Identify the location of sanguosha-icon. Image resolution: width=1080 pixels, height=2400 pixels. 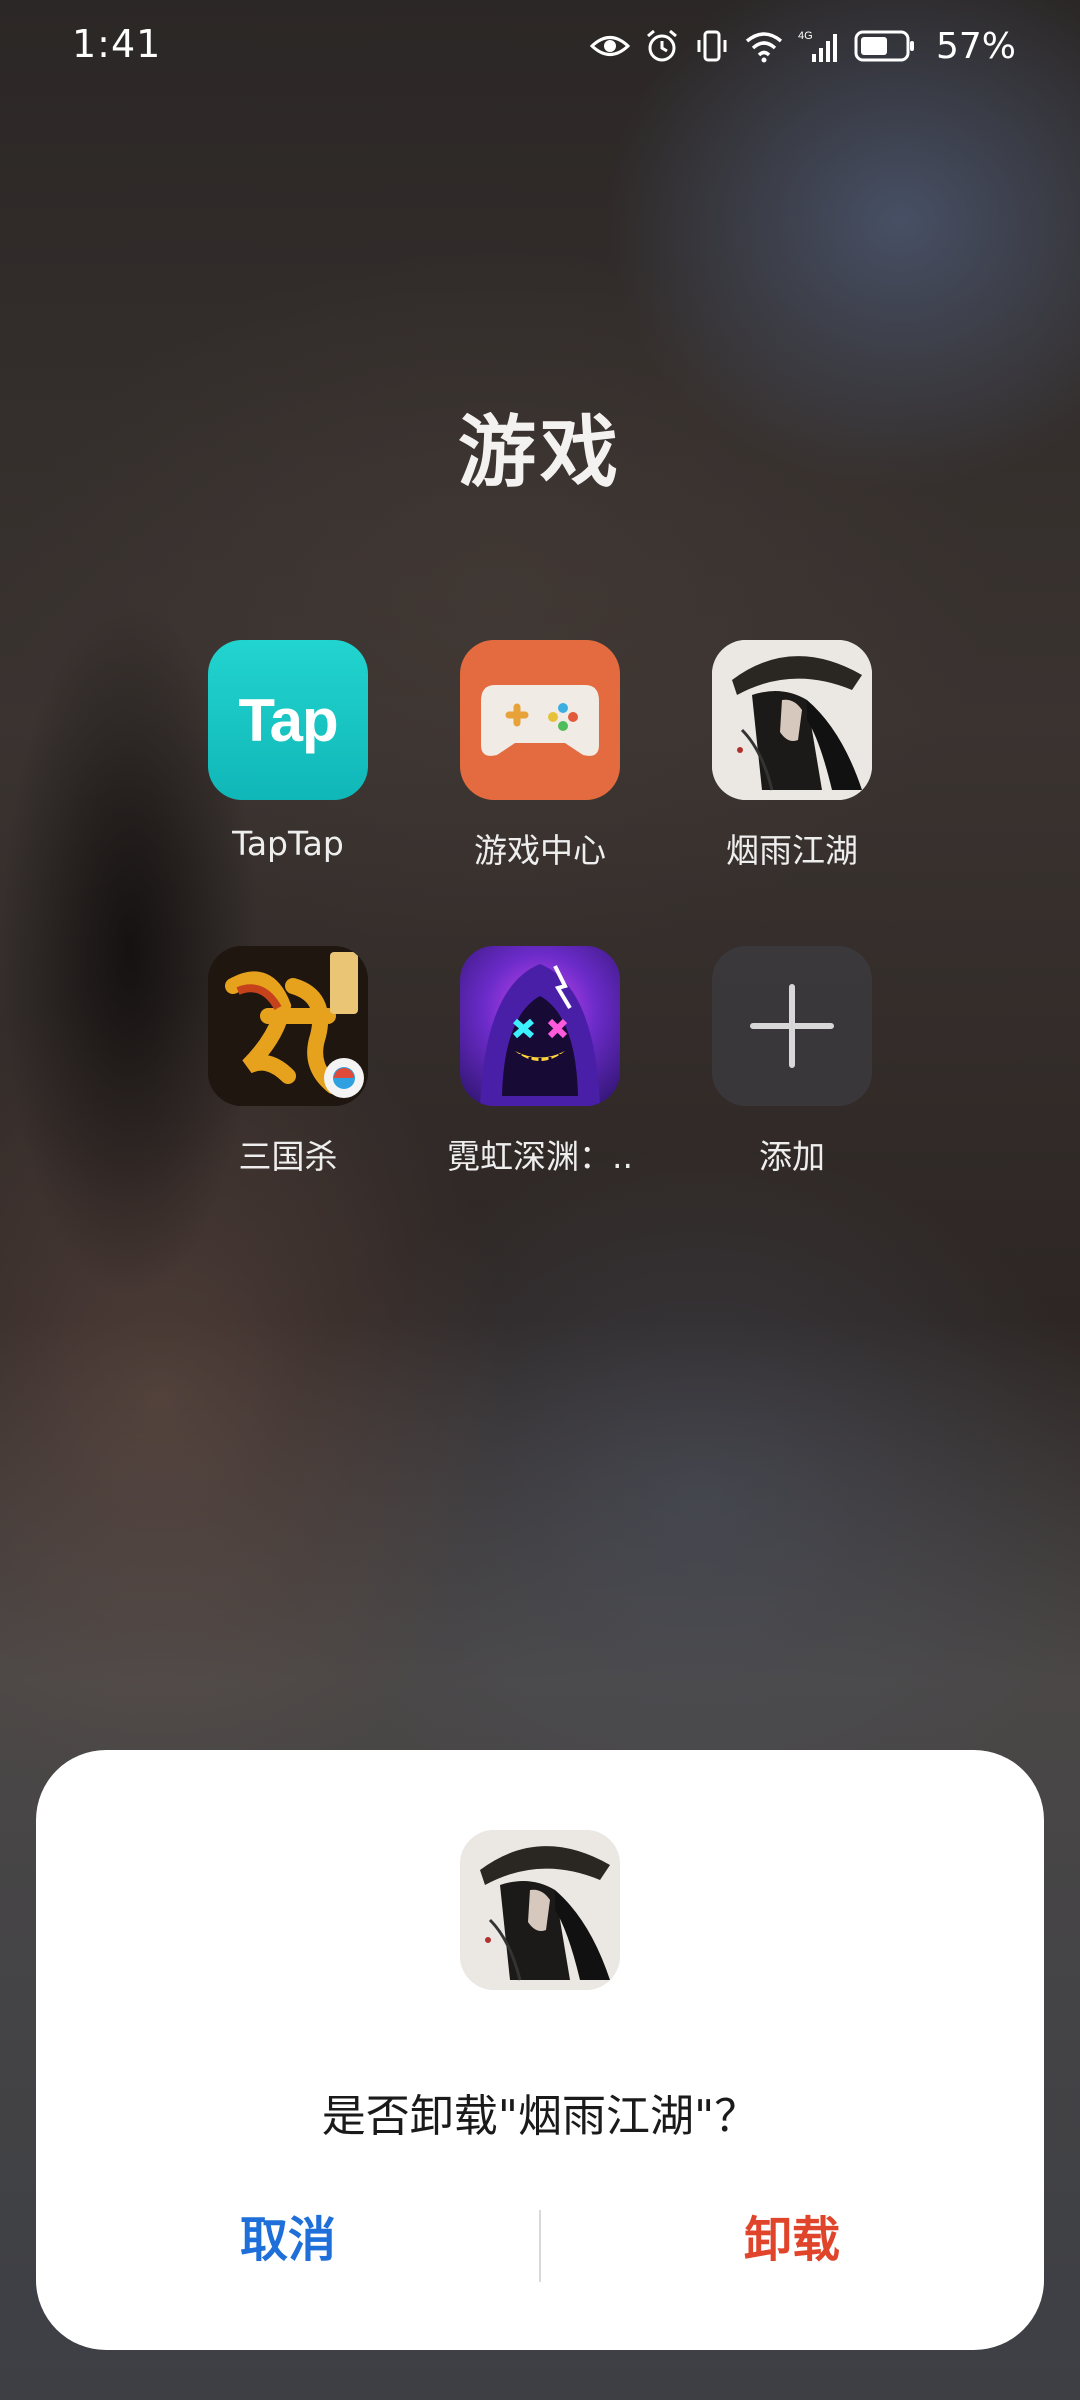
(288, 1026).